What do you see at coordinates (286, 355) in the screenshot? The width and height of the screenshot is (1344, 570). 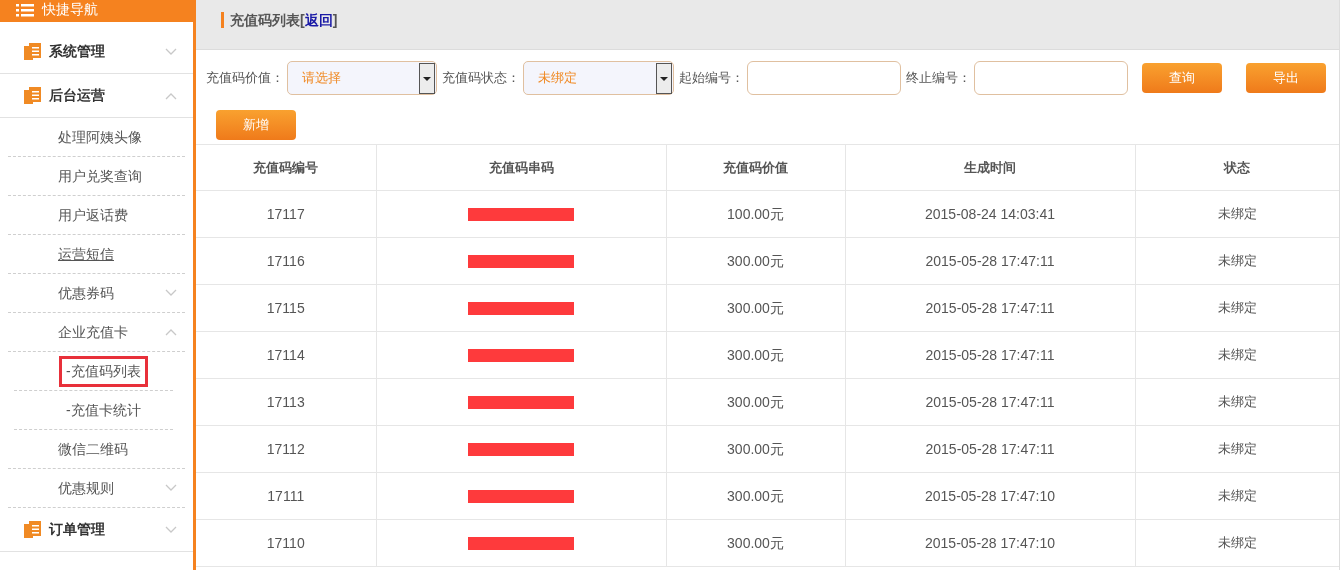 I see `table-cell: 17114` at bounding box center [286, 355].